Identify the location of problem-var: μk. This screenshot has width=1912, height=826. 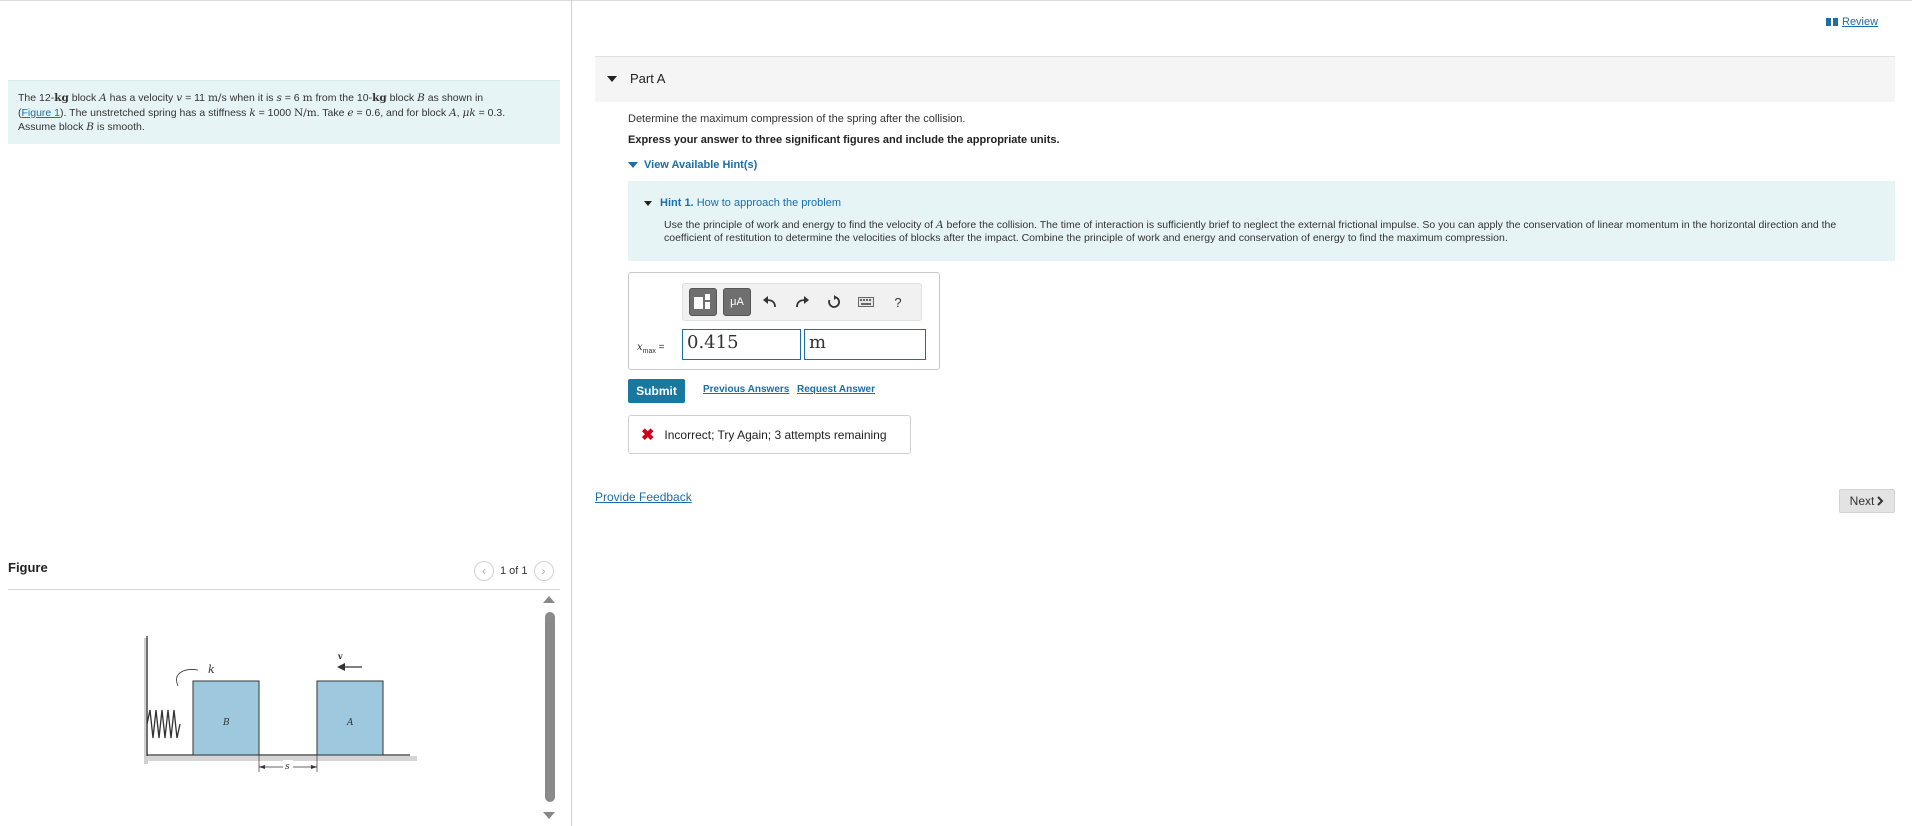
(469, 112).